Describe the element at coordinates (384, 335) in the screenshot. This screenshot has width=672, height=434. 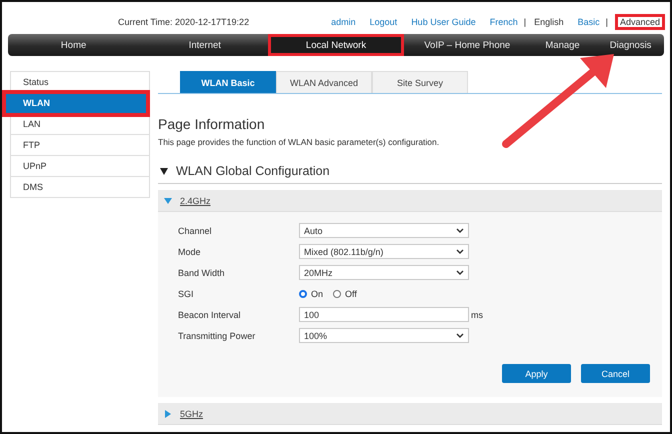
I see `dropdown: 100%` at that location.